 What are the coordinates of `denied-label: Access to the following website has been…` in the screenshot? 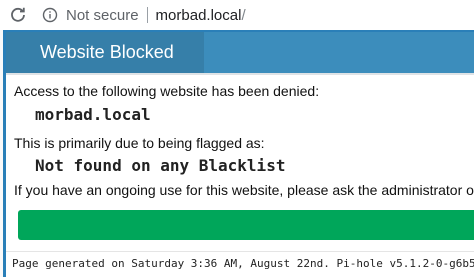 It's located at (167, 91).